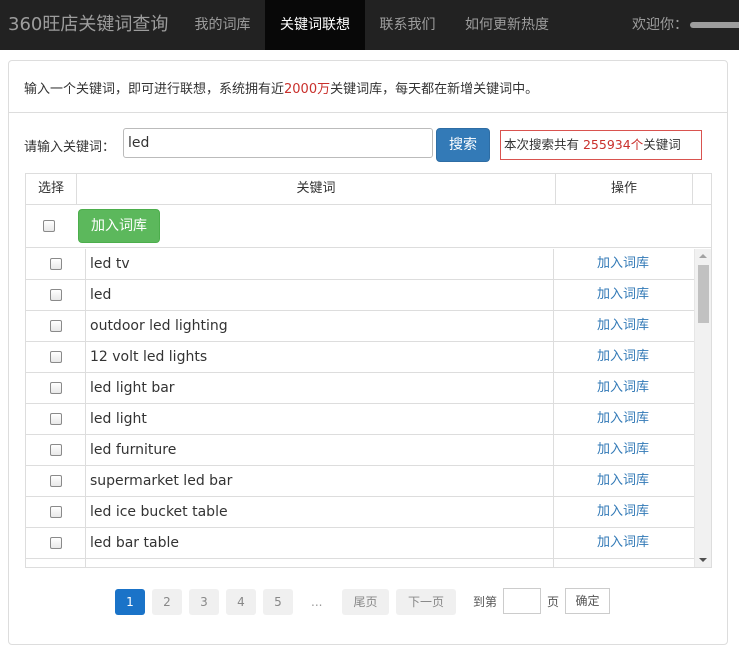 The image size is (739, 670). Describe the element at coordinates (507, 25) in the screenshot. I see `nav-how-to-update-heat: 如何更新热度` at that location.